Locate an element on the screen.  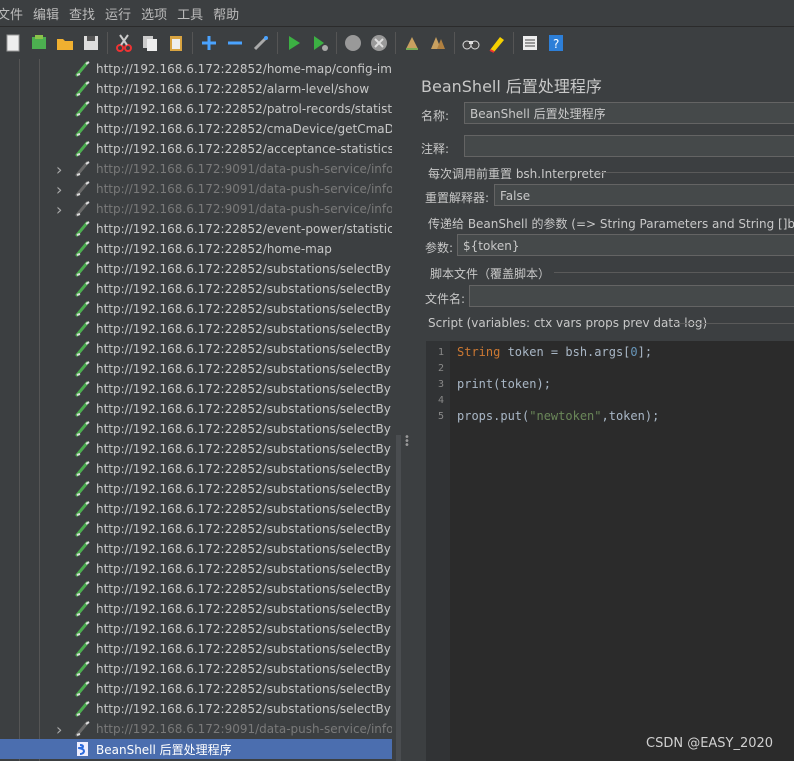
search-icon is located at coordinates (471, 43).